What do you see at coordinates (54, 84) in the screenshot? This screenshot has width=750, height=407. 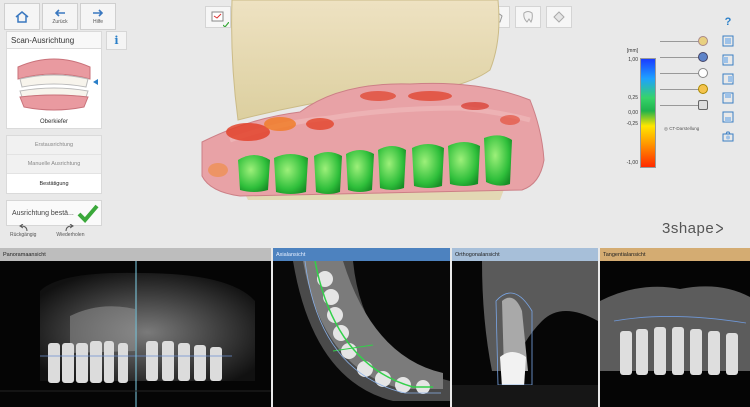 I see `upper-jaw-icon` at bounding box center [54, 84].